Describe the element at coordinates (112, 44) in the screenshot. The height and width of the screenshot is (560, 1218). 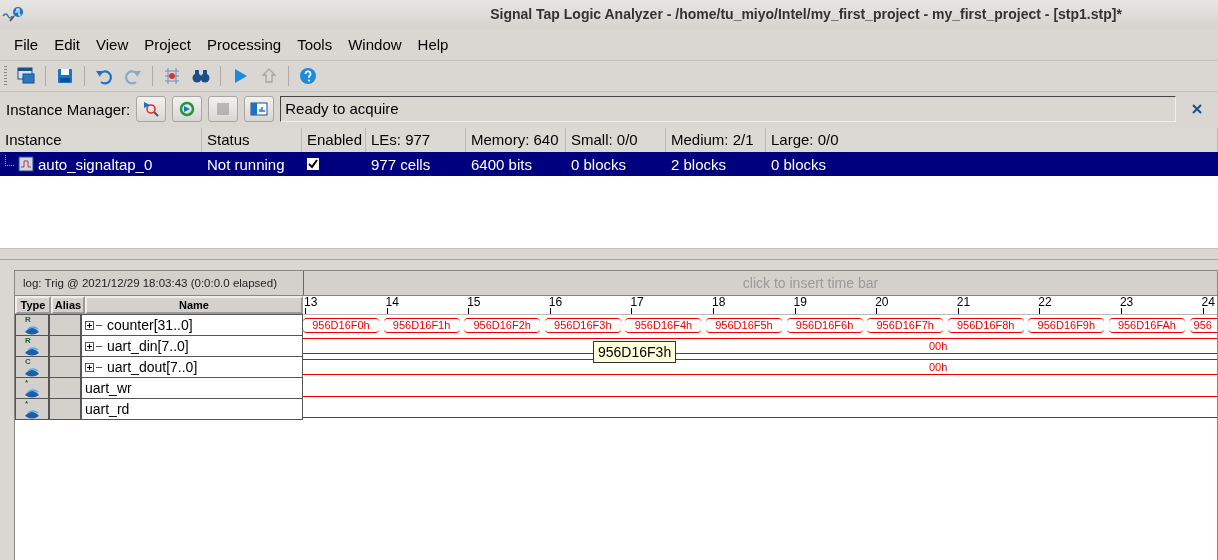
I see `menu-item: View` at that location.